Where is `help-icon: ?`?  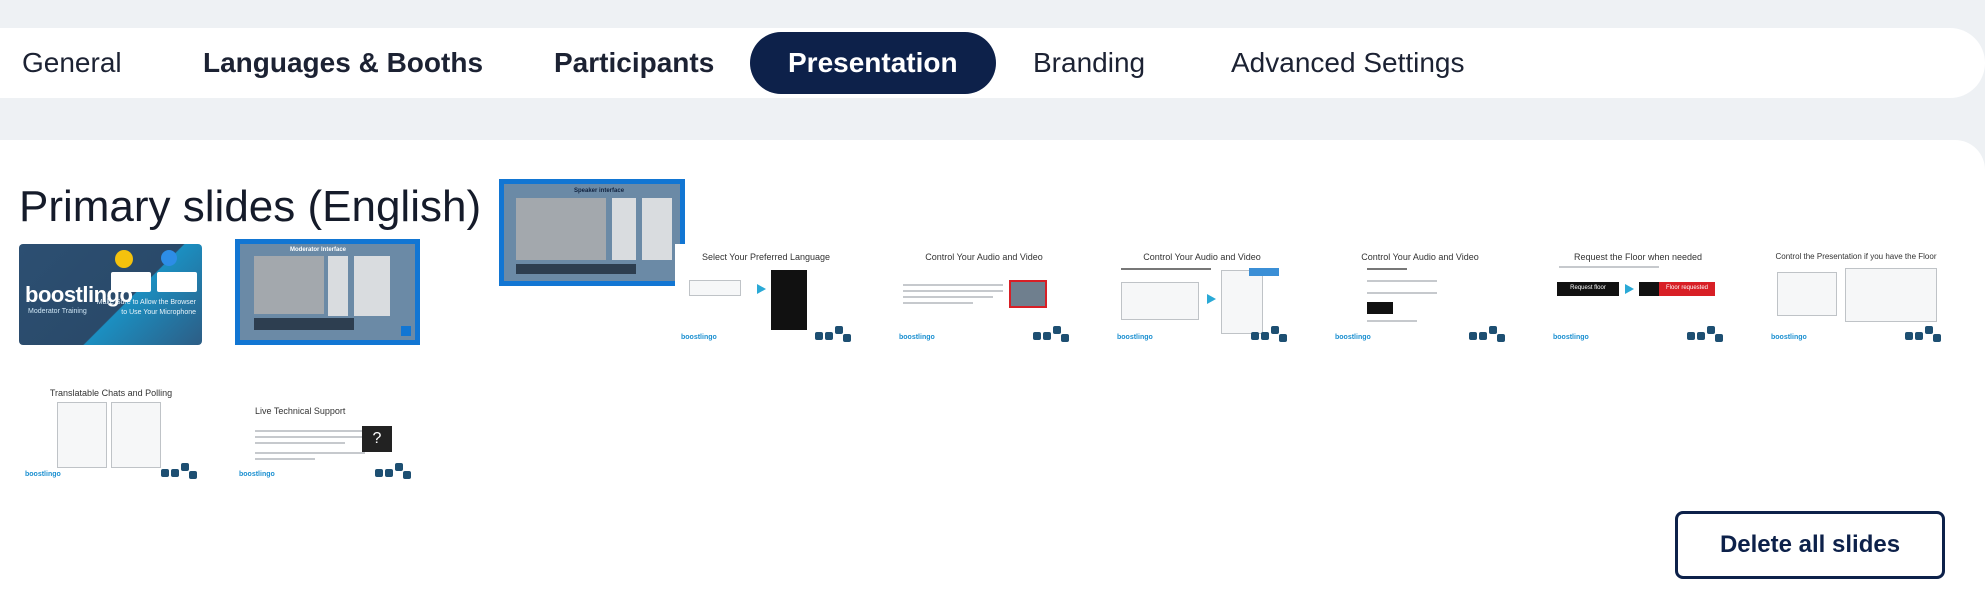
help-icon: ? is located at coordinates (377, 439).